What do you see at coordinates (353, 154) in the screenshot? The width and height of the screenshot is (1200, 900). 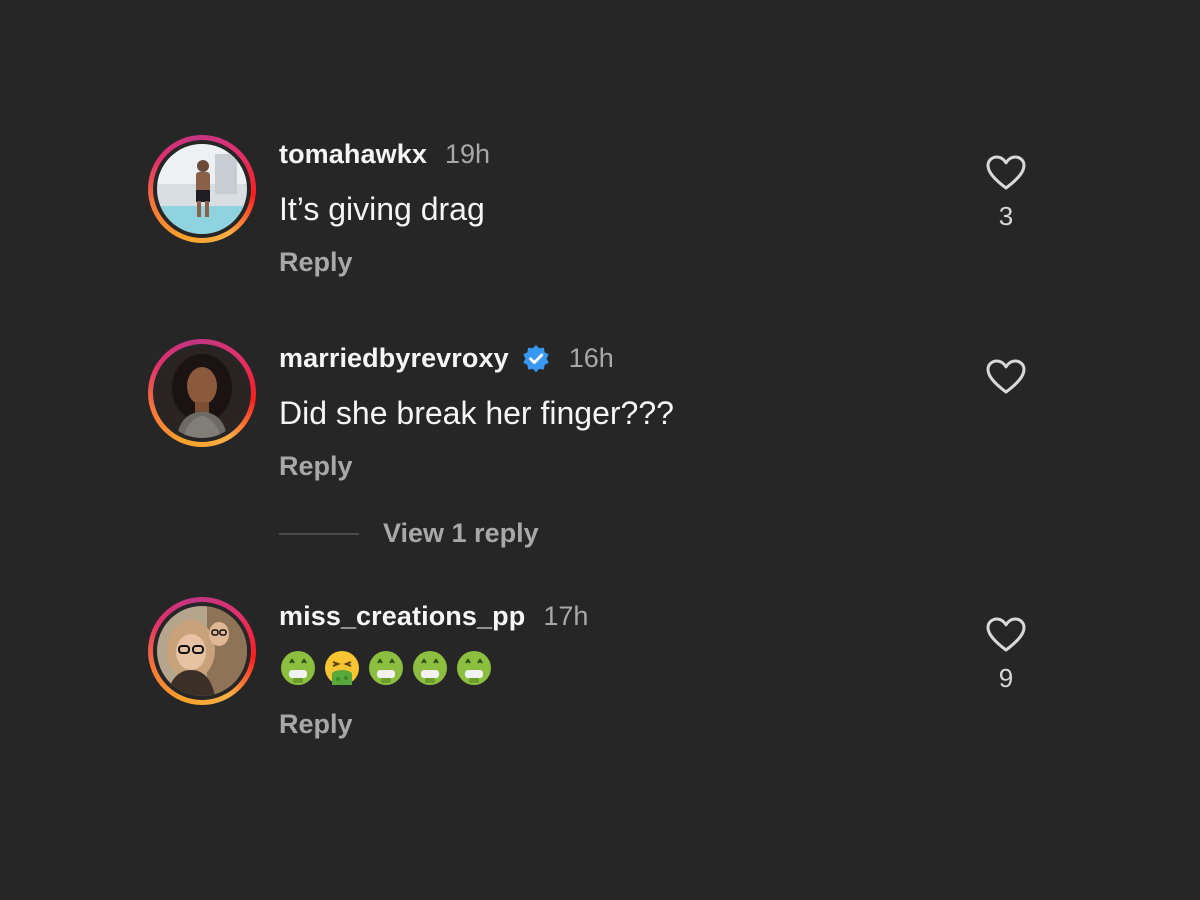 I see `username: tomahawkx` at bounding box center [353, 154].